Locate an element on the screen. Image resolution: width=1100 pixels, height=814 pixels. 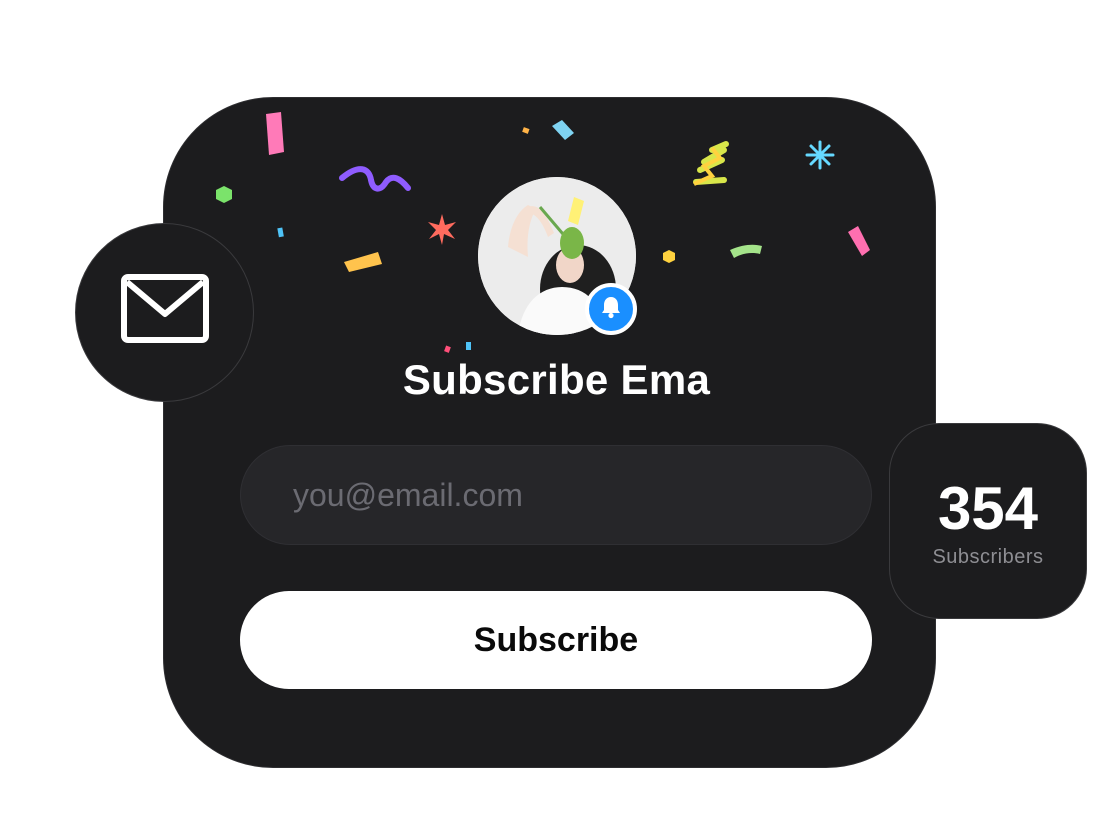
page-title: Subscribe Ema is located at coordinates (556, 379).